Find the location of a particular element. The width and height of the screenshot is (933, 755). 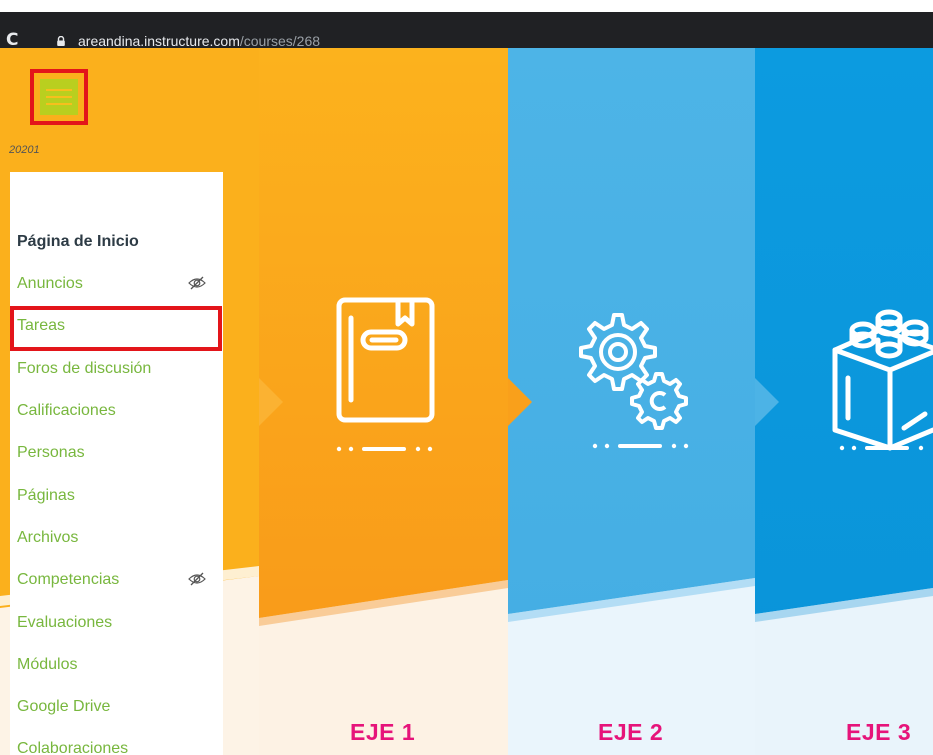

nav-item-paginas: Páginas is located at coordinates (46, 496).